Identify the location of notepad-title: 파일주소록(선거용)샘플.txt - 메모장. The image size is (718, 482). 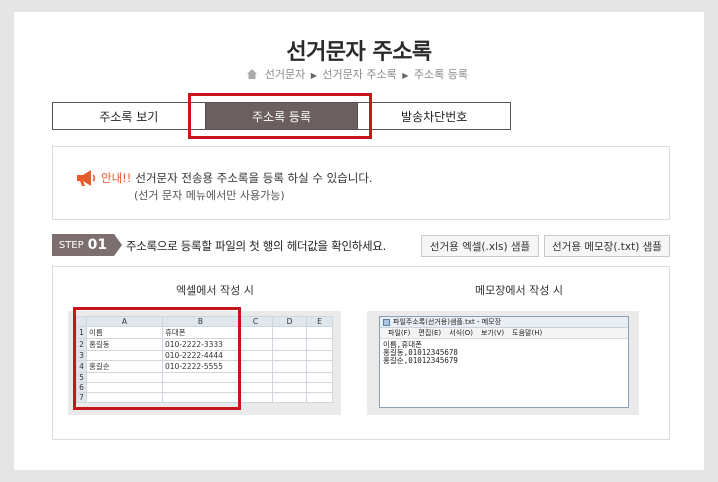
(447, 322).